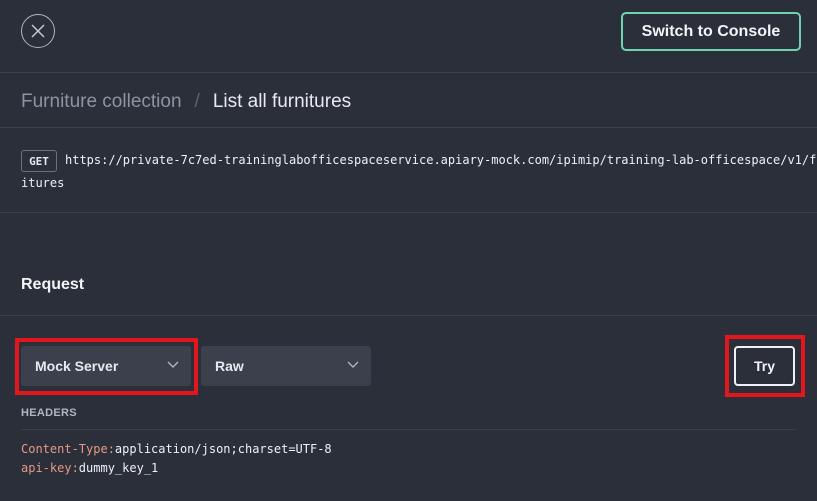  I want to click on close-icon, so click(38, 31).